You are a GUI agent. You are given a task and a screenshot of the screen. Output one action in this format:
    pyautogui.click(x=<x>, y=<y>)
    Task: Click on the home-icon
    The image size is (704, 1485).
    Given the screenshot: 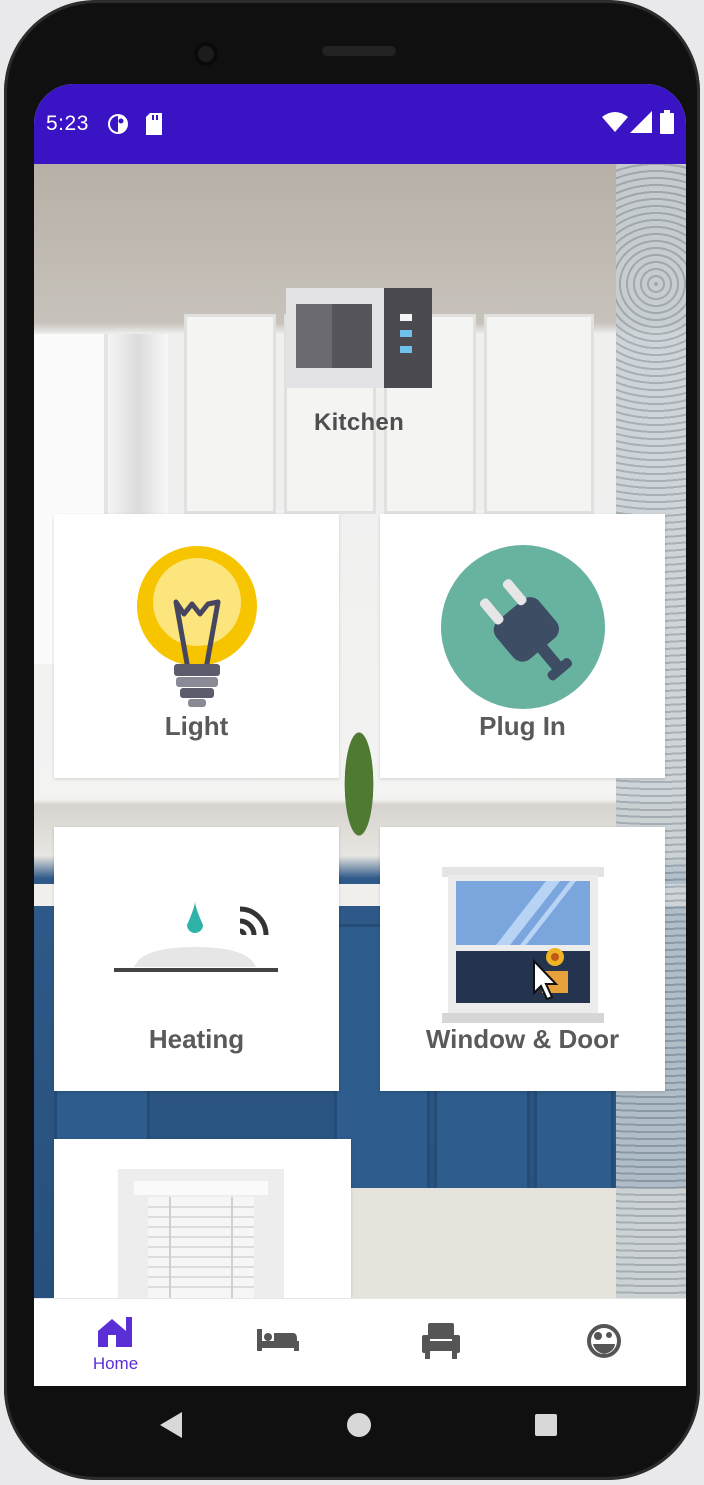 What is the action you would take?
    pyautogui.click(x=115, y=1334)
    